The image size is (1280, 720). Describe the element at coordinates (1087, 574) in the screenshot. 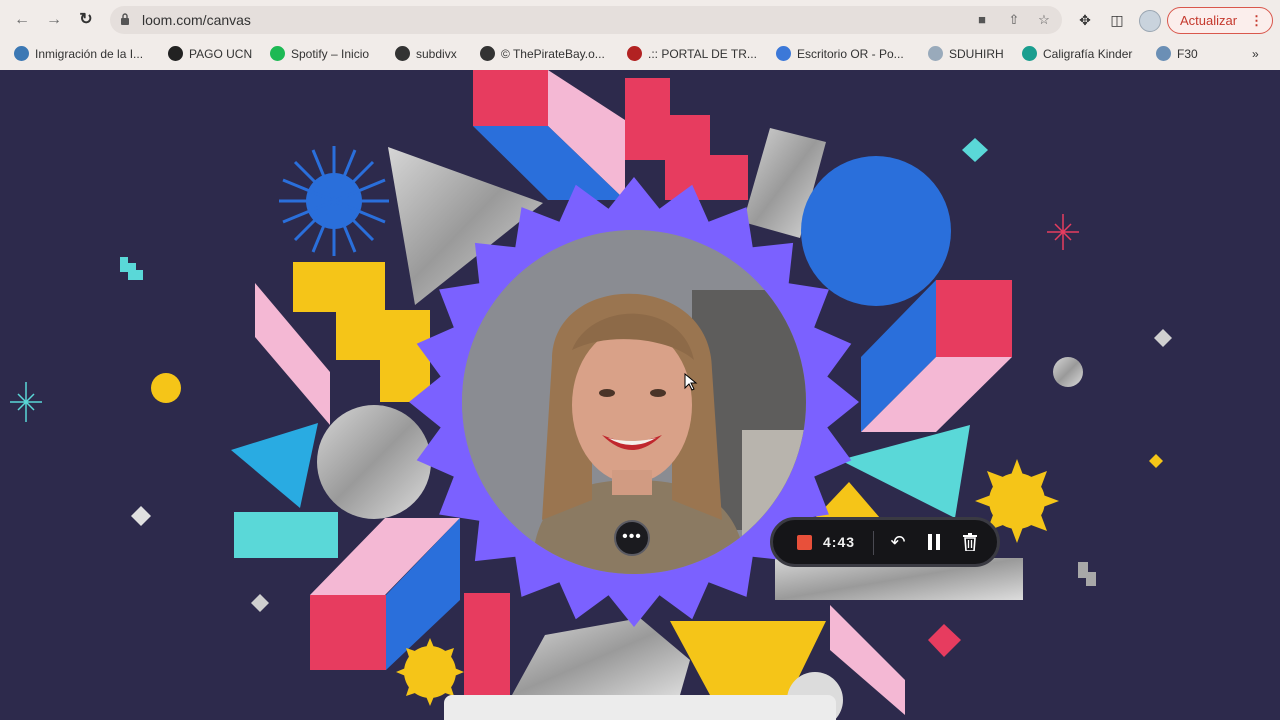

I see `gray-pixel-shape` at that location.